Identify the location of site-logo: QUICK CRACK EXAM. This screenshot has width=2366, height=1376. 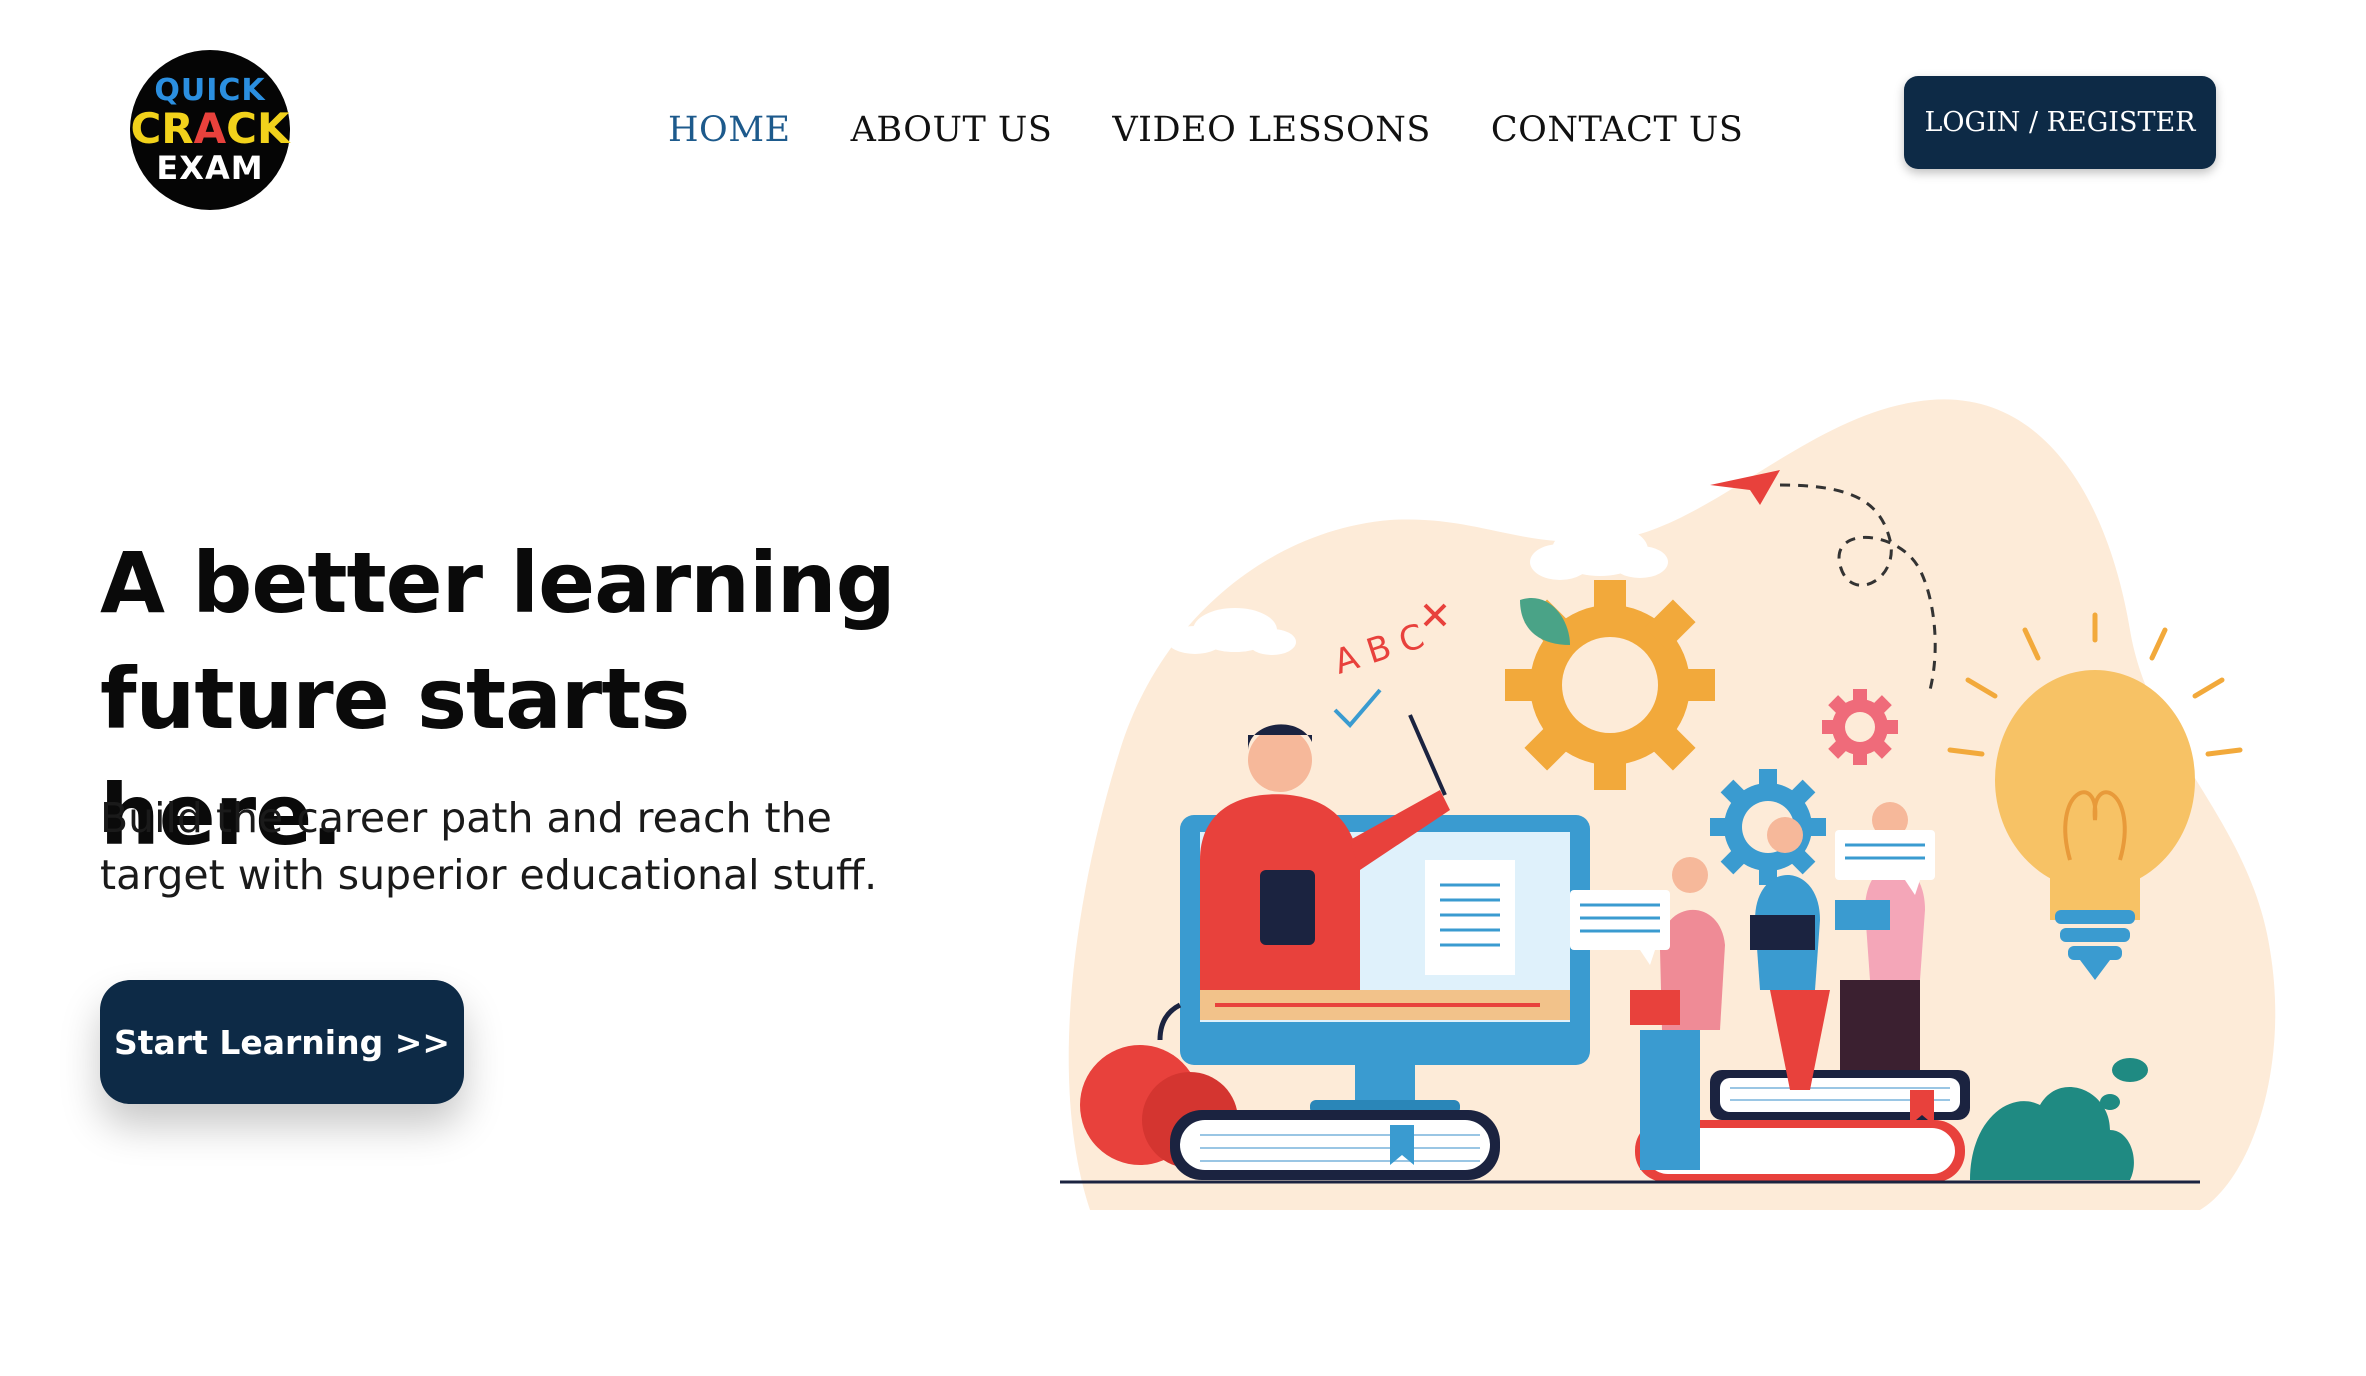
(210, 130).